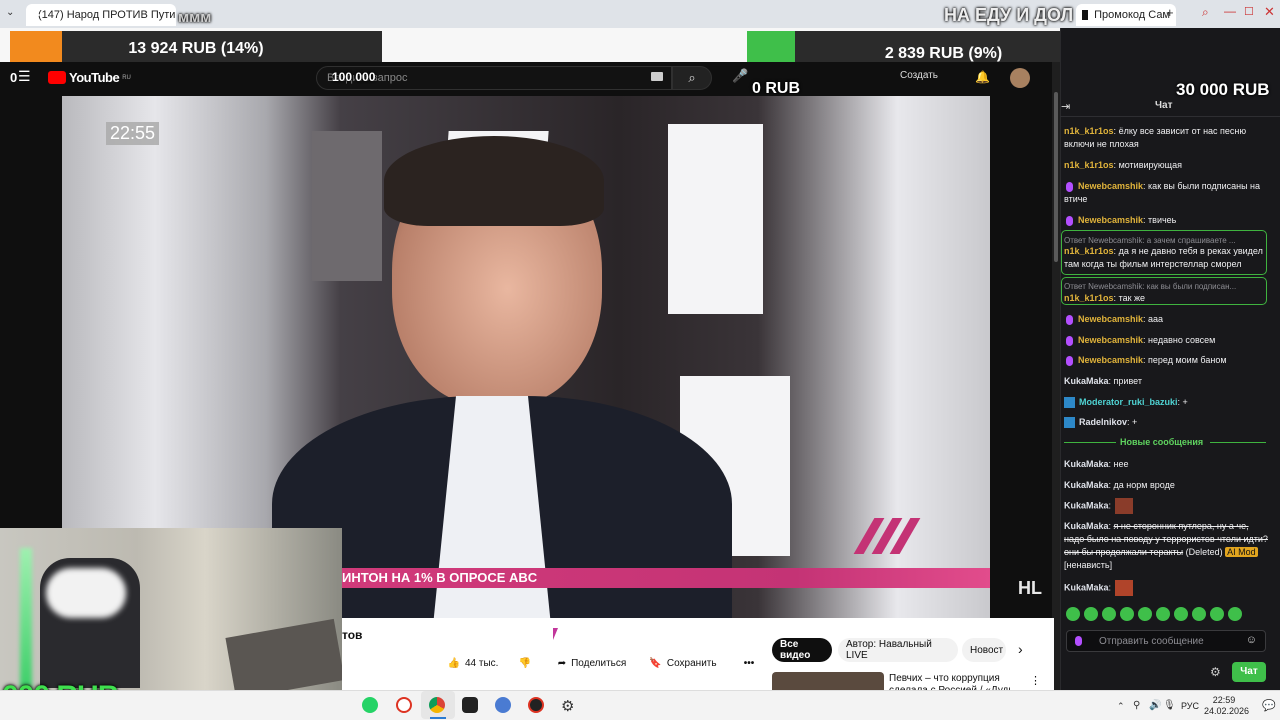 Image resolution: width=1280 pixels, height=720 pixels. I want to click on chat-message: Radelnikov: +, so click(1166, 422).